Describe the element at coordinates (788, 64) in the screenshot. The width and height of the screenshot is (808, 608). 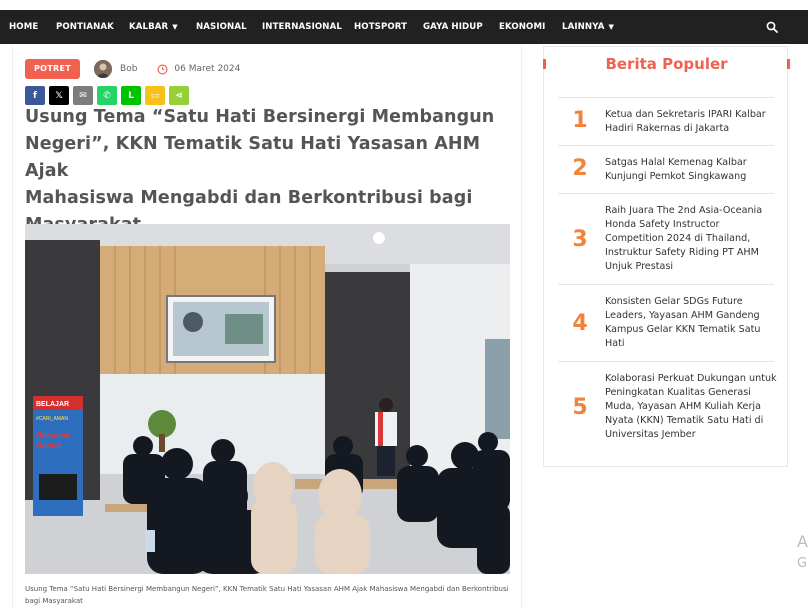
I see `header-accent-right` at that location.